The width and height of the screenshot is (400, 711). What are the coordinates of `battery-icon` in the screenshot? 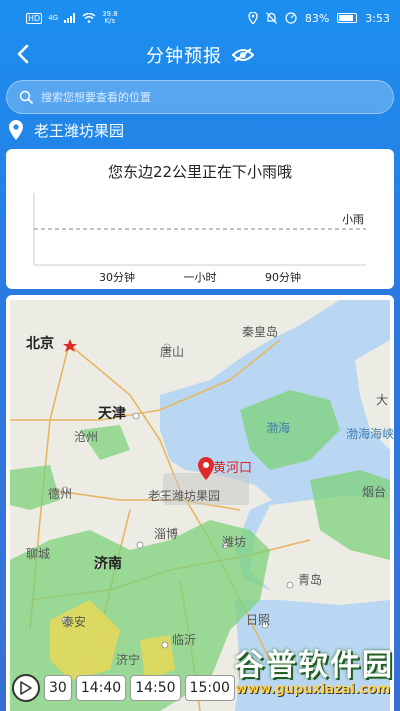 It's located at (347, 18).